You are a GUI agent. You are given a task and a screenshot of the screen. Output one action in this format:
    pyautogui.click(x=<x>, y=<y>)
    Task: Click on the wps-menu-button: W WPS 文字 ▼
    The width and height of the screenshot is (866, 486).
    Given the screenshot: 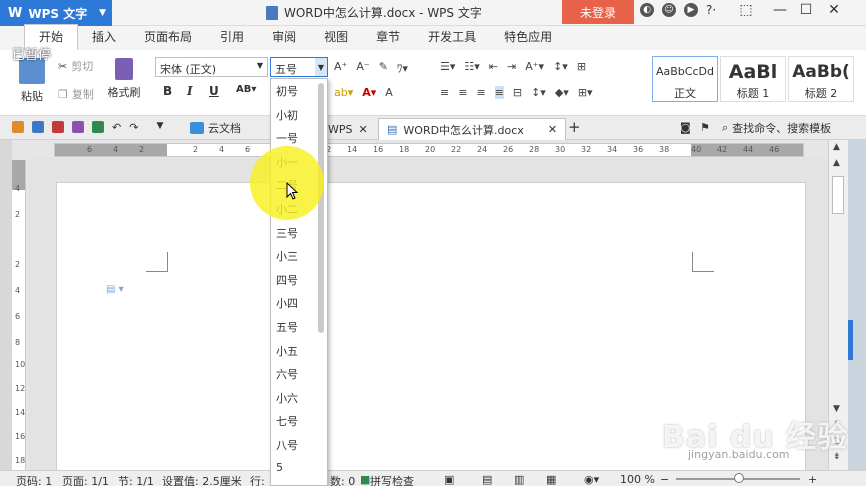 What is the action you would take?
    pyautogui.click(x=56, y=13)
    